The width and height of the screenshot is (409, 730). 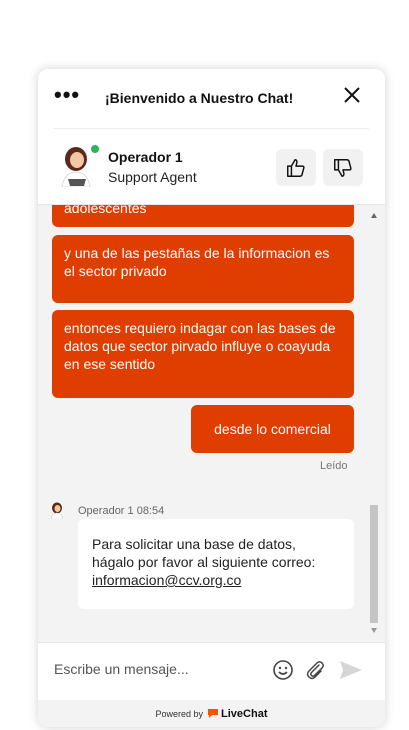 I want to click on livechat-brand: LiveChat, so click(x=244, y=714).